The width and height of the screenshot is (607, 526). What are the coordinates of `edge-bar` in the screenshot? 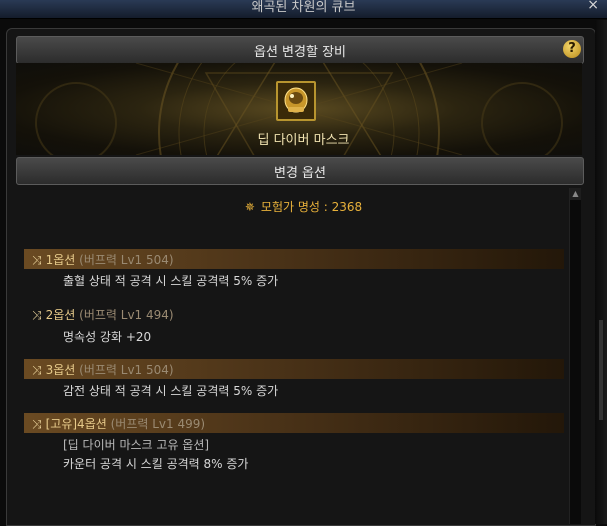 It's located at (601, 370).